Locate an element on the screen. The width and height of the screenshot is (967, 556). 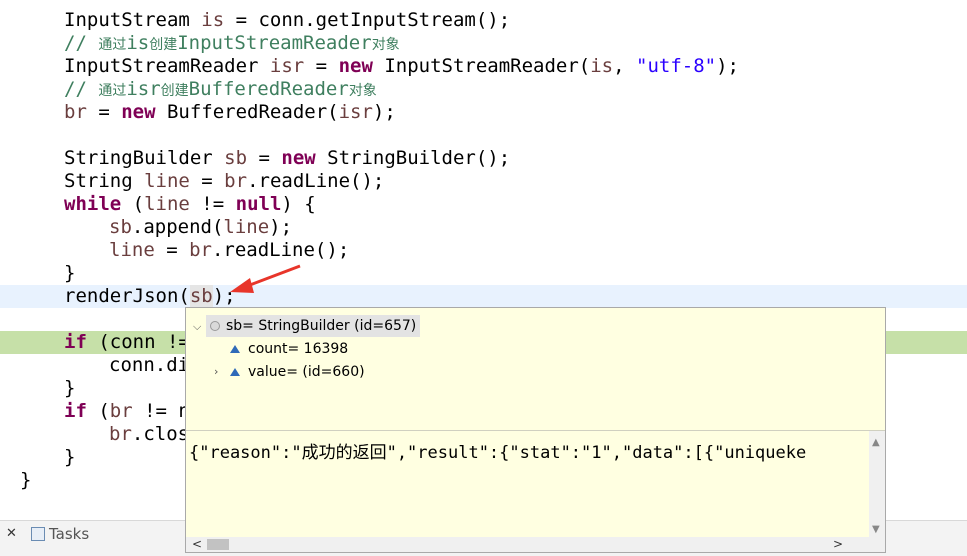
object-icon is located at coordinates (215, 326).